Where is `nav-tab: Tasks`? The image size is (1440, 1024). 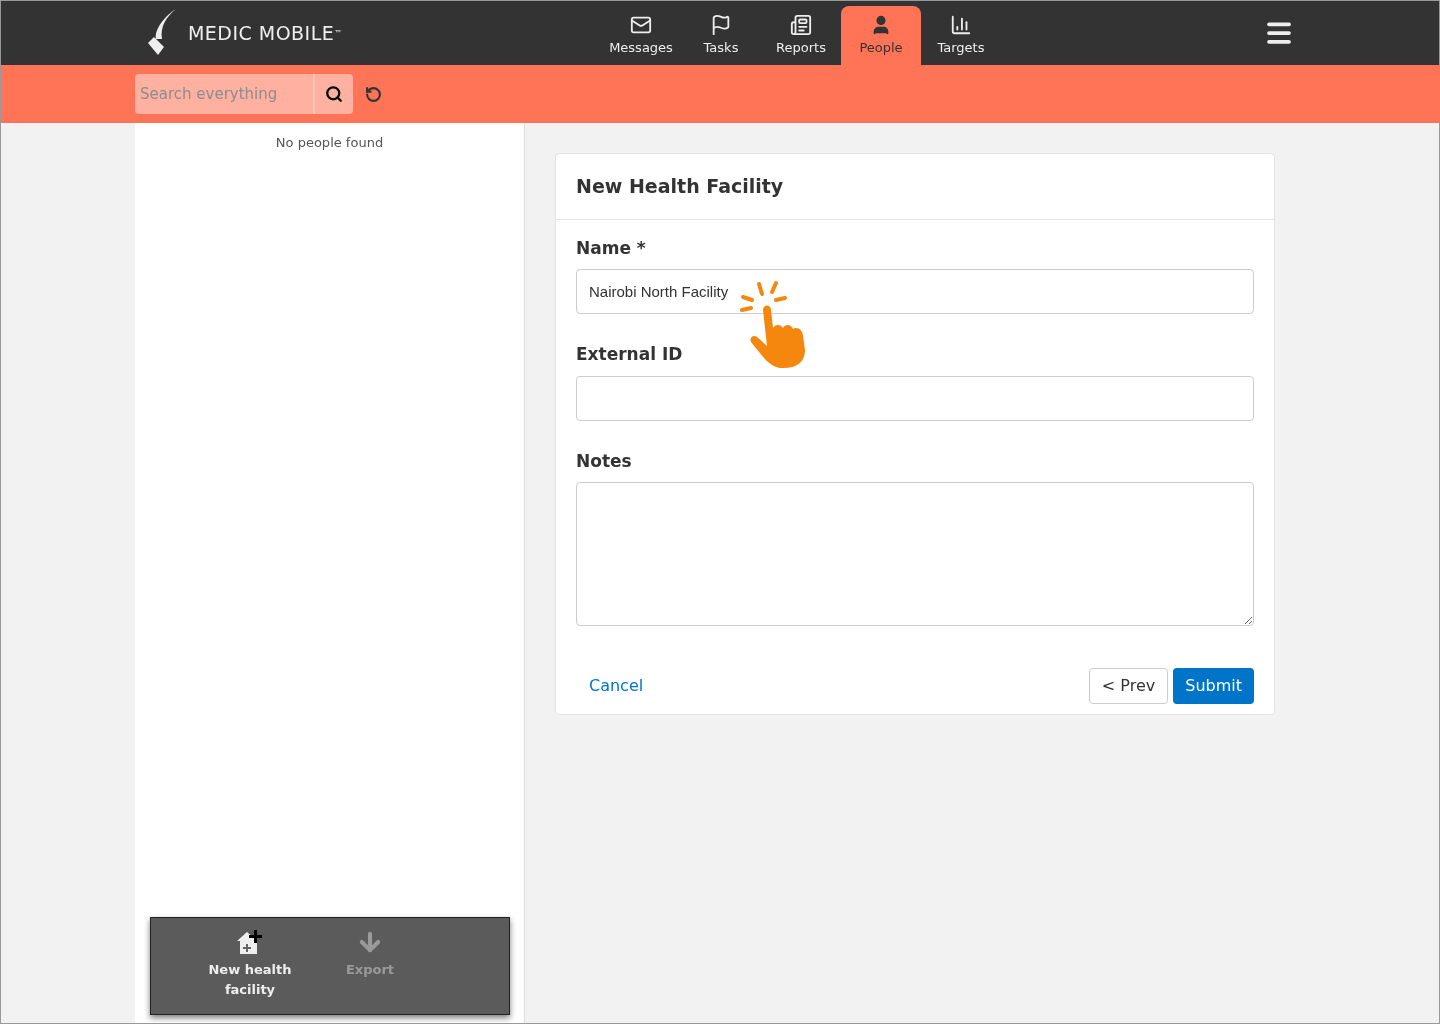
nav-tab: Tasks is located at coordinates (721, 36).